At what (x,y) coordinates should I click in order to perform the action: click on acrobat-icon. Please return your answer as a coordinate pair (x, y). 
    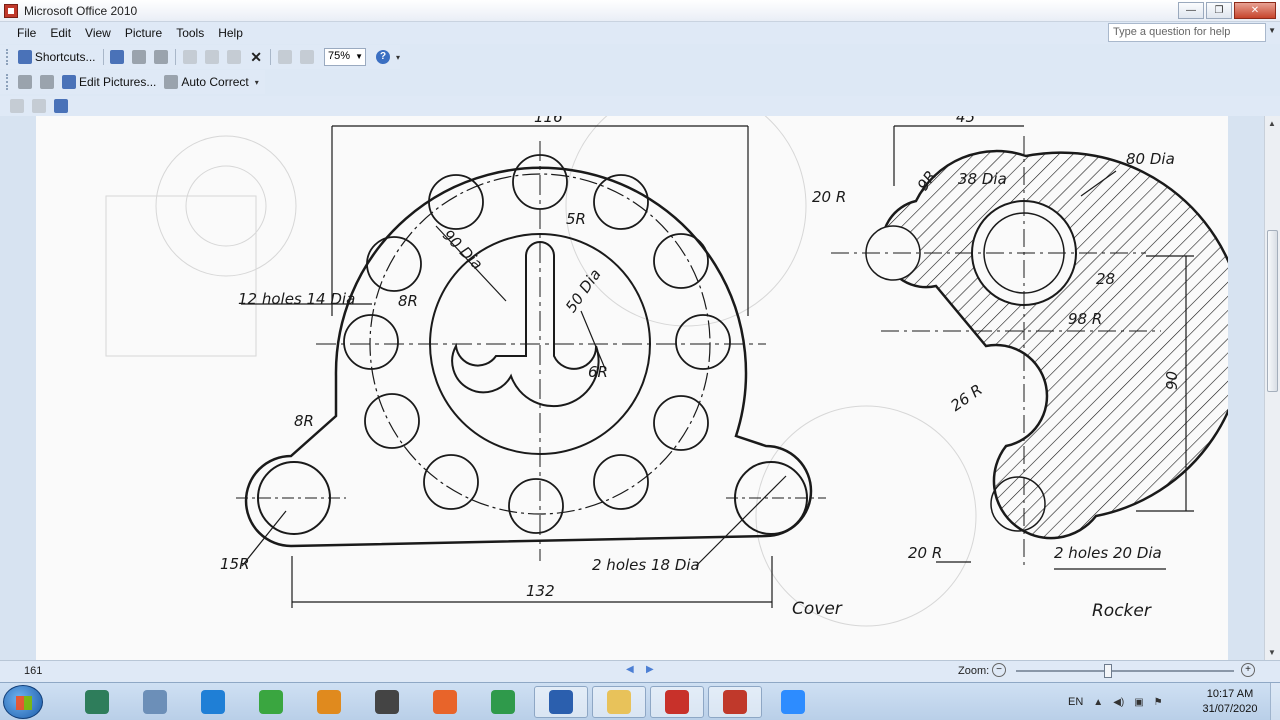
    Looking at the image, I should click on (677, 702).